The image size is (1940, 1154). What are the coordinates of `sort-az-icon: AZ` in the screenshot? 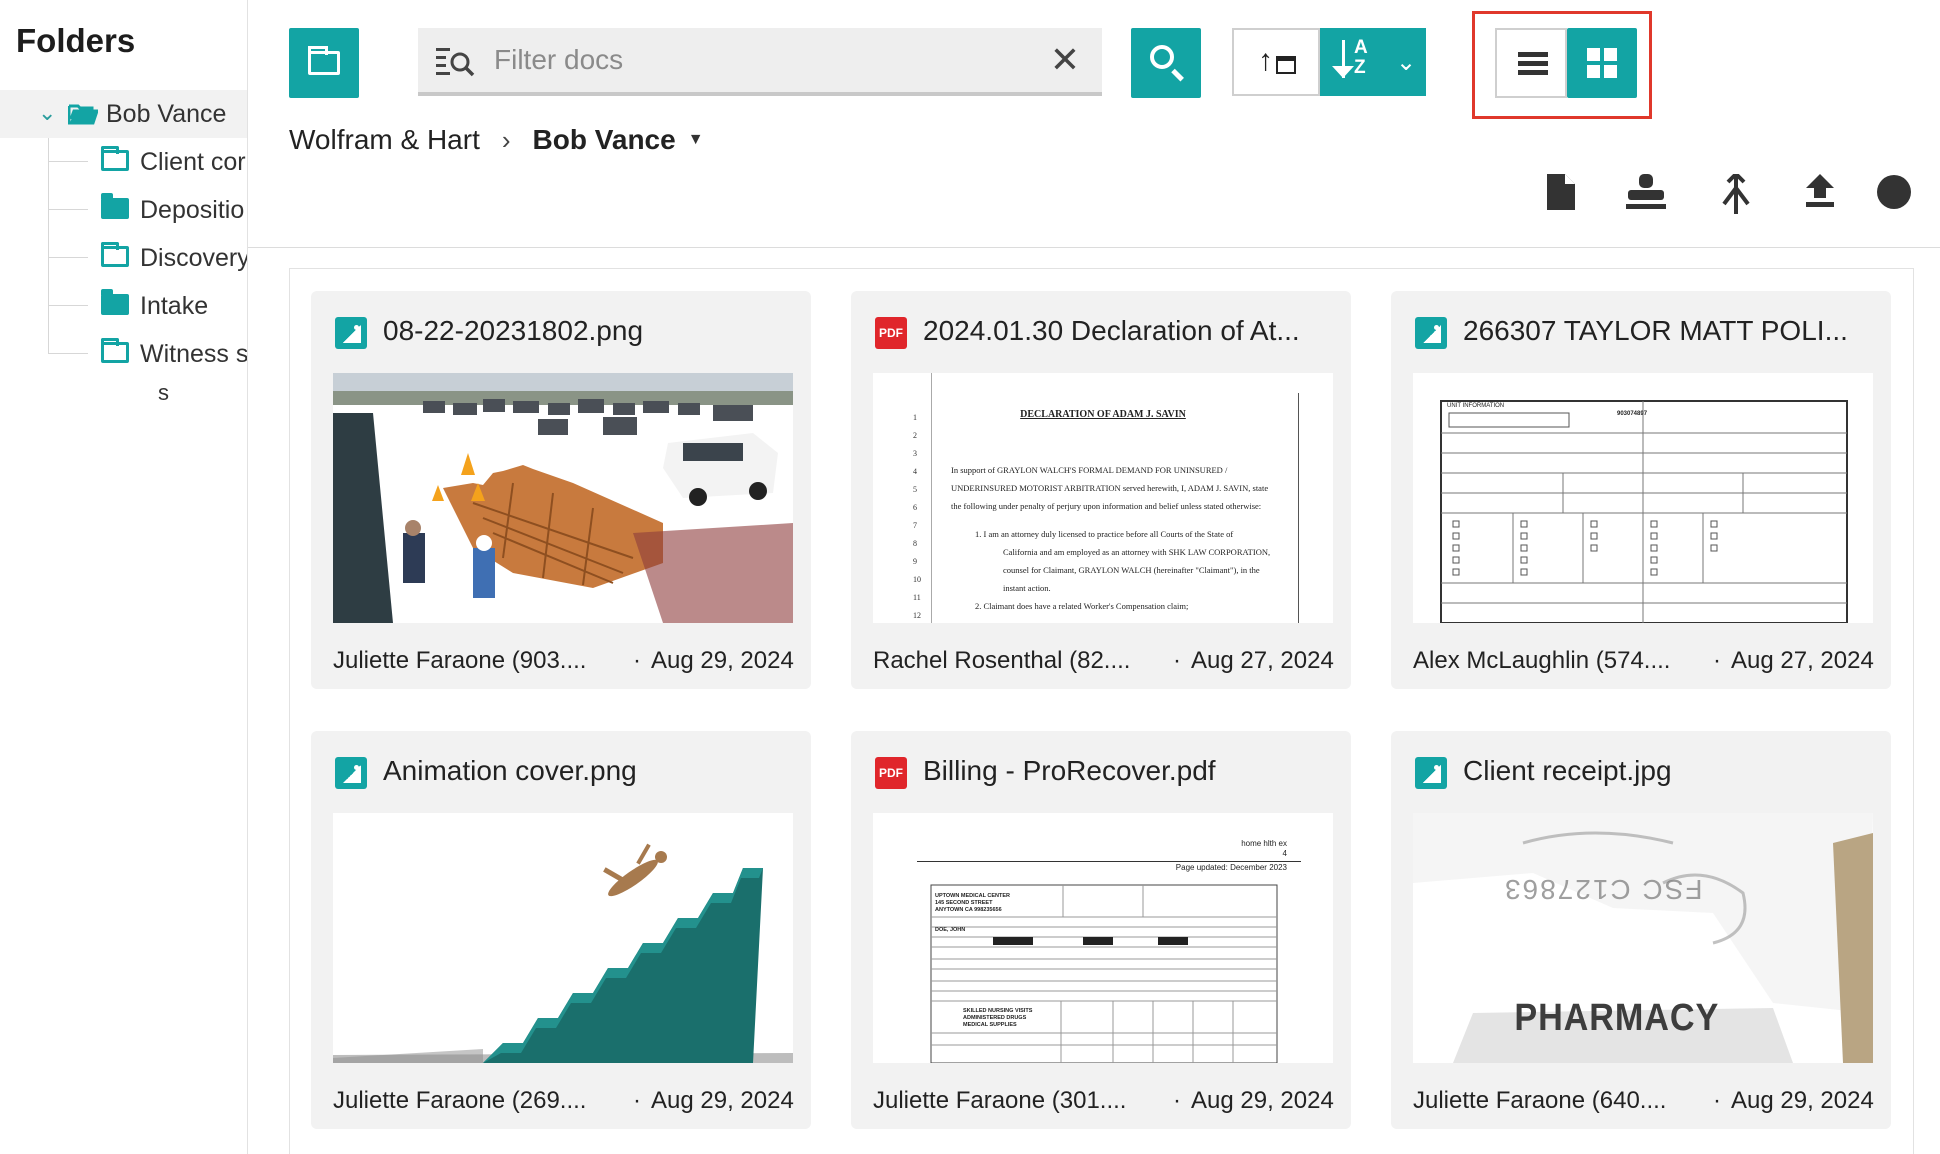 It's located at (1361, 57).